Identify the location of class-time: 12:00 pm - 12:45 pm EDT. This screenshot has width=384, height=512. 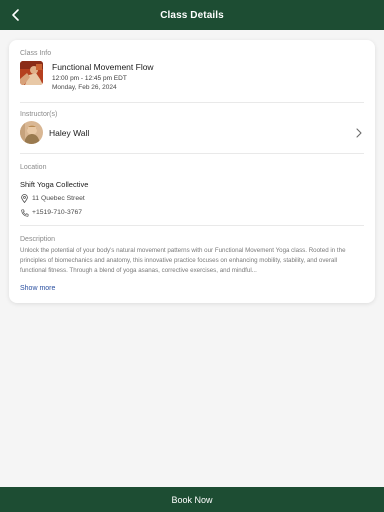
(89, 78).